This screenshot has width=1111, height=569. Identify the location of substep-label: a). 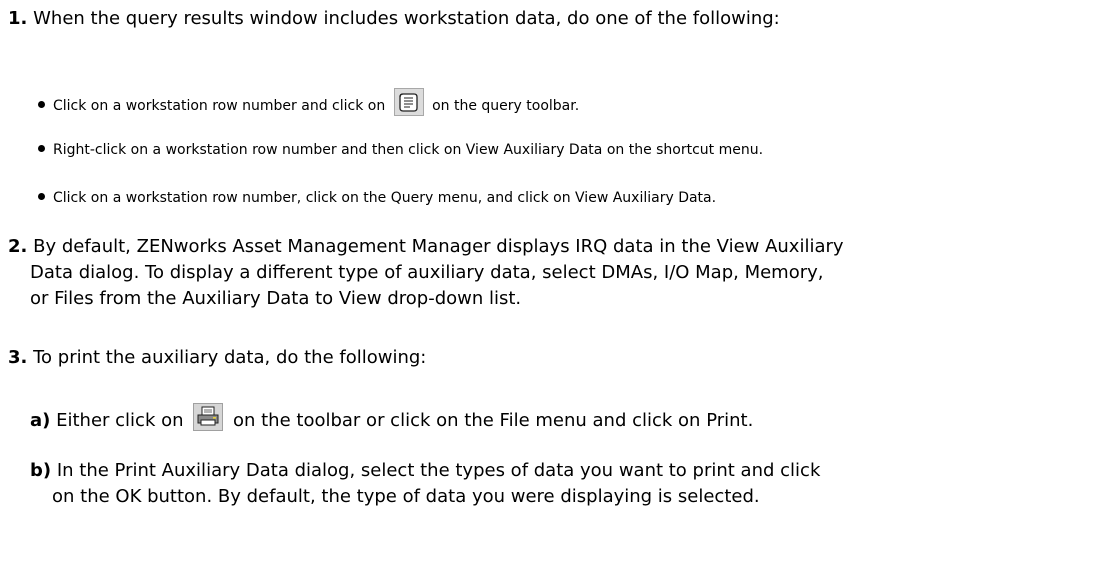
(40, 420).